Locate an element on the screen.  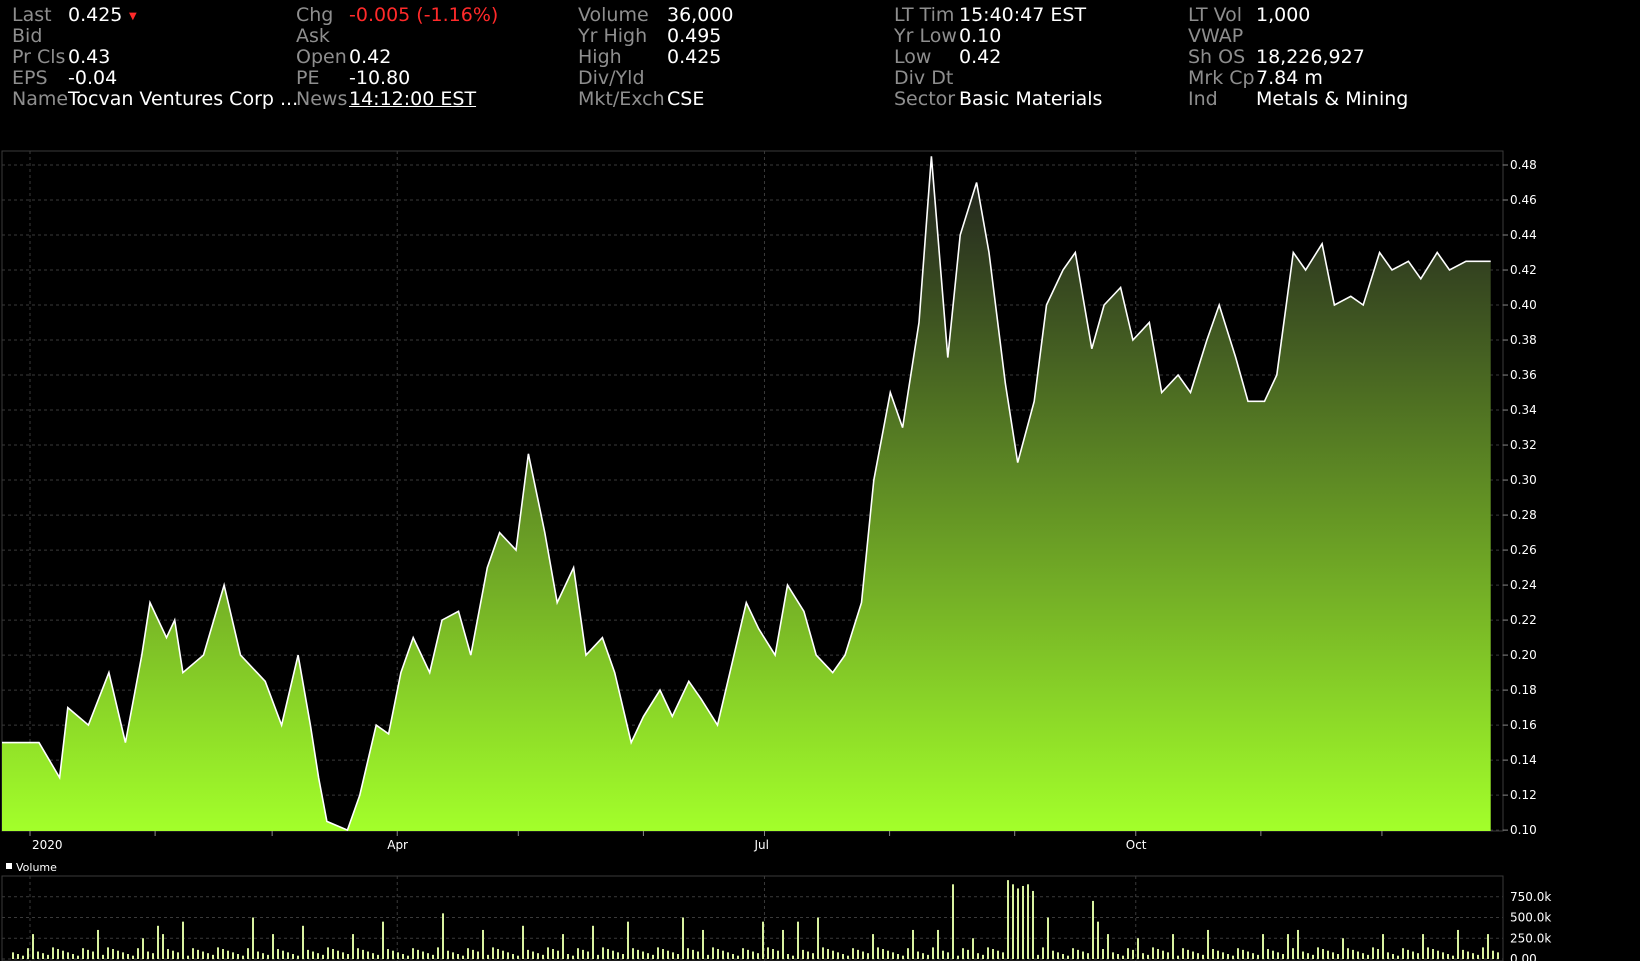
price-tick-label: 0.30 is located at coordinates (1523, 480).